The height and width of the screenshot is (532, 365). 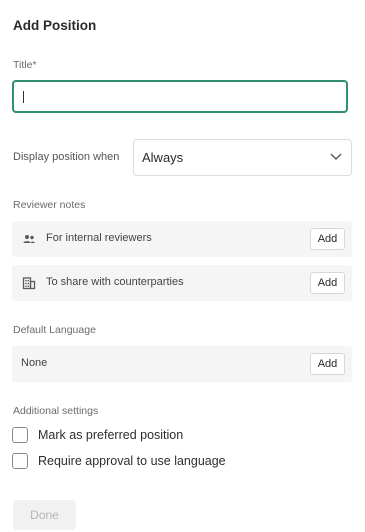 I want to click on done-button: Done, so click(x=44, y=515).